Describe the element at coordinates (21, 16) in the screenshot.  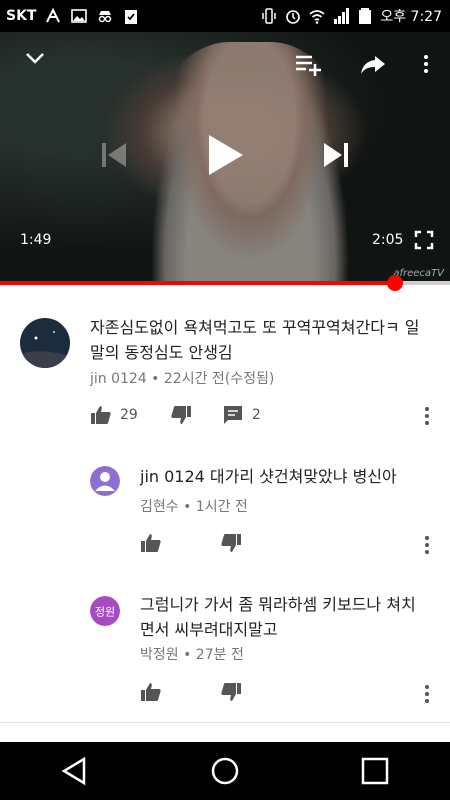
I see `carrier-label: SKT` at that location.